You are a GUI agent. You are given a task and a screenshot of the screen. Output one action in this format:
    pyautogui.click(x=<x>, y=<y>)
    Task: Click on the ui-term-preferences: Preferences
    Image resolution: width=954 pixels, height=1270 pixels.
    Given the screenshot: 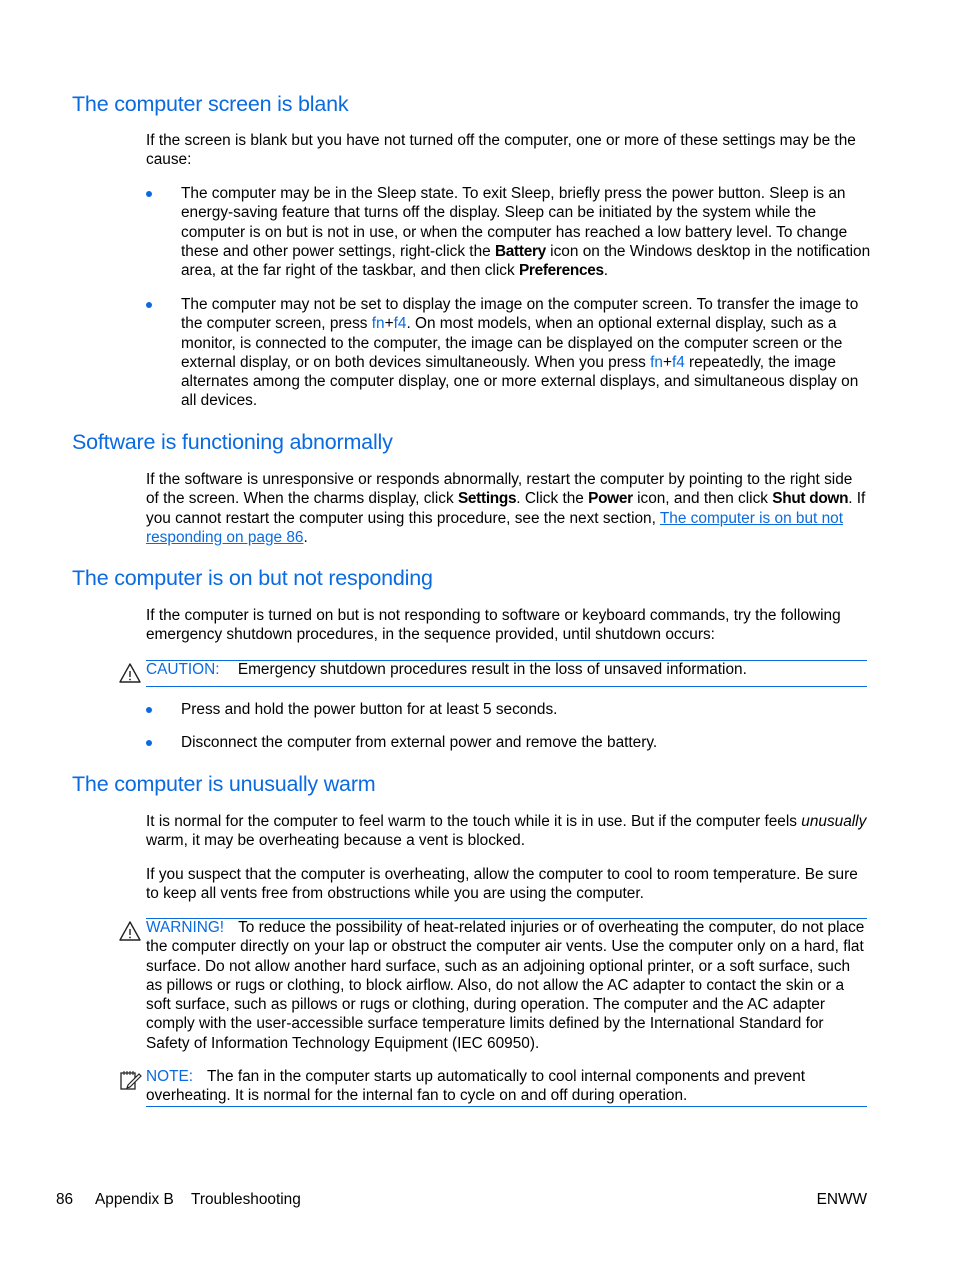 What is the action you would take?
    pyautogui.click(x=561, y=271)
    